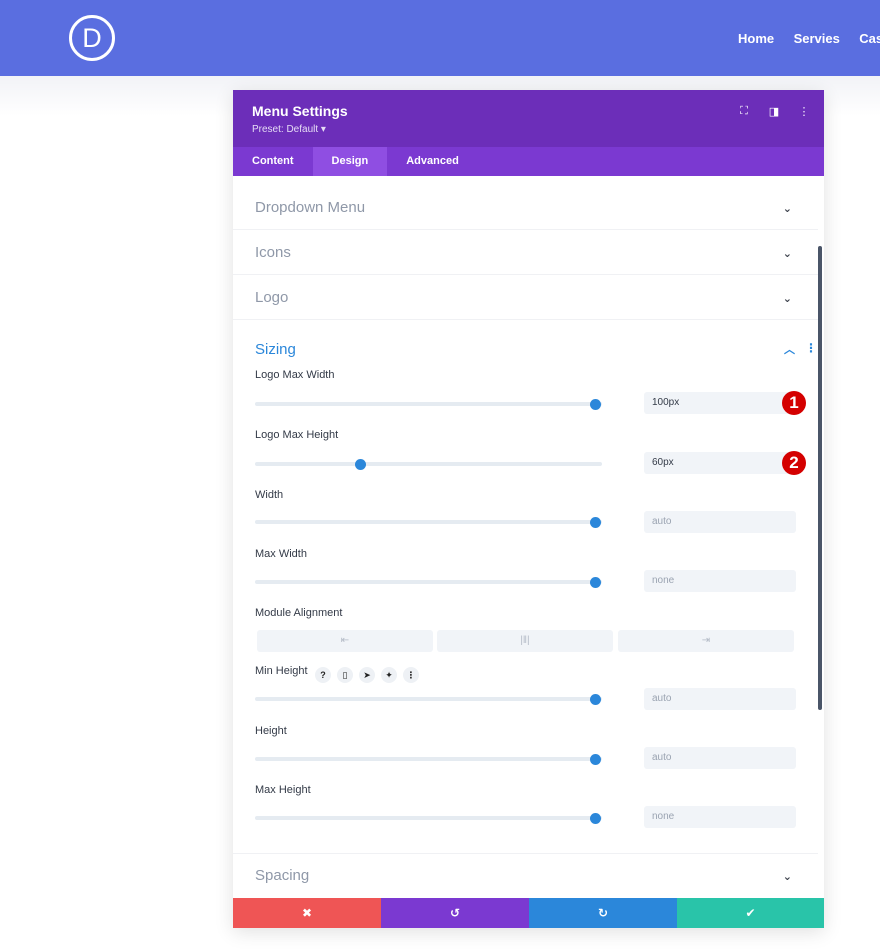  What do you see at coordinates (817, 38) in the screenshot?
I see `nav-link-servies: Servies` at bounding box center [817, 38].